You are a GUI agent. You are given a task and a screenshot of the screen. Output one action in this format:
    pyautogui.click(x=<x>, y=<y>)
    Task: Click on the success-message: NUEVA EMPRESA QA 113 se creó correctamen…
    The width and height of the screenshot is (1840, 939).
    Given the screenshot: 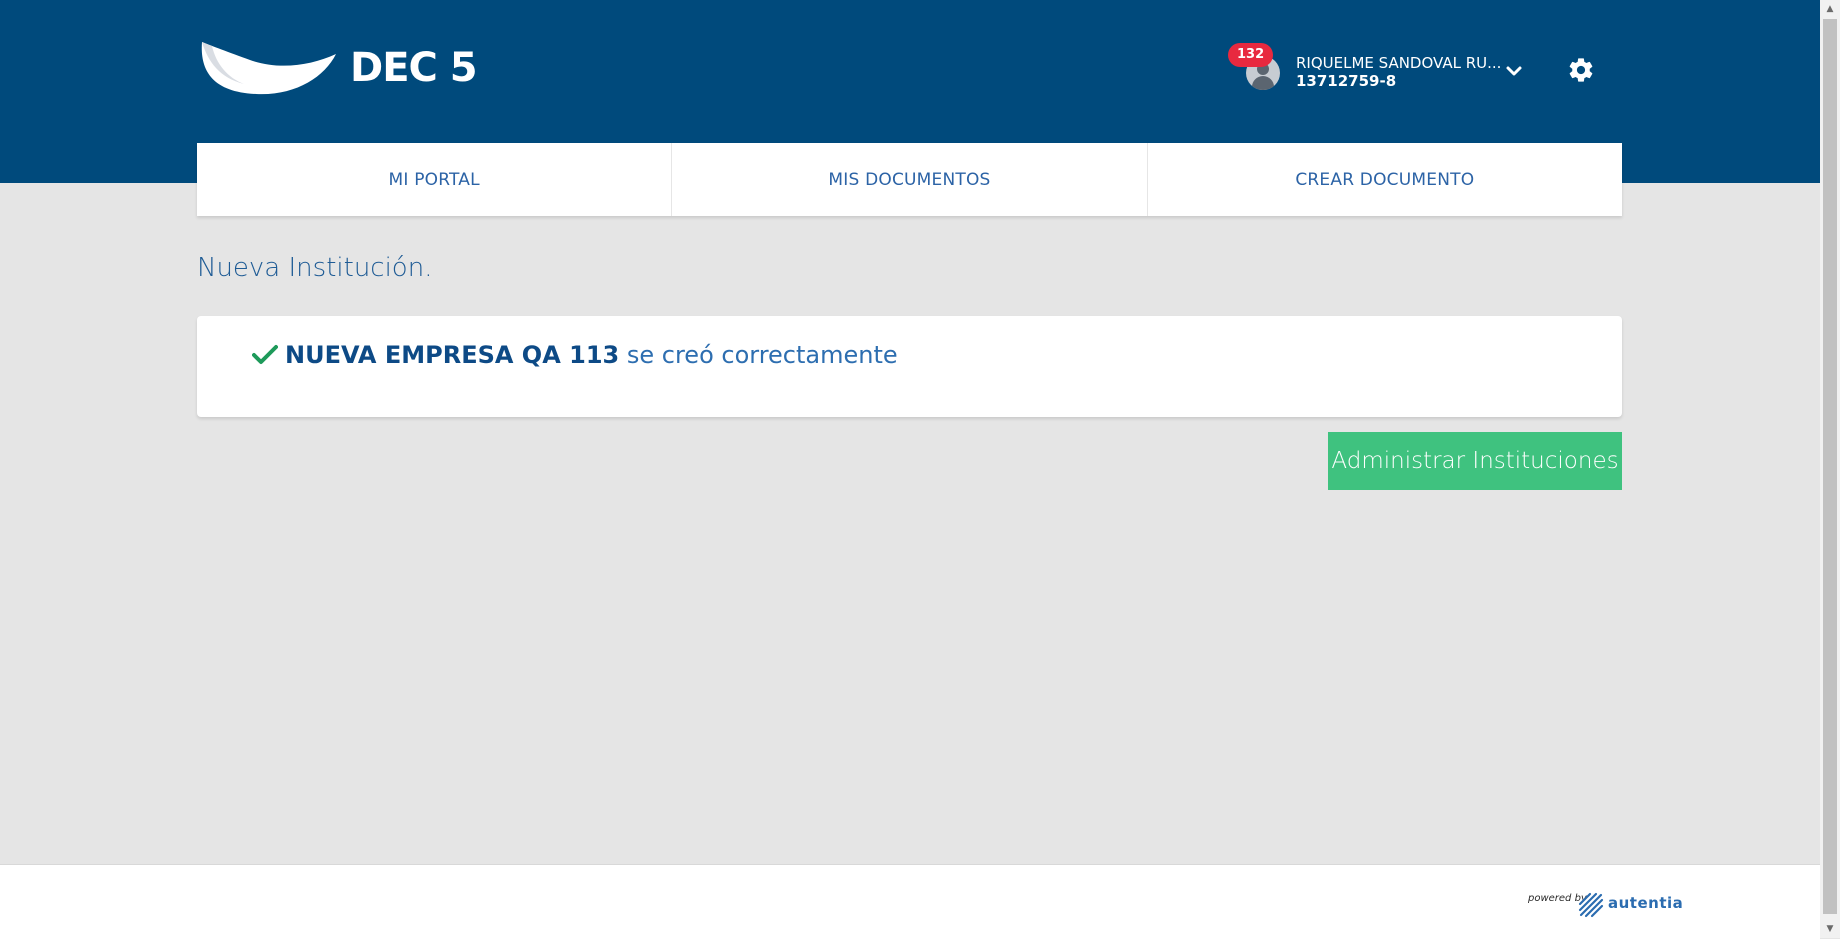 What is the action you would take?
    pyautogui.click(x=591, y=355)
    